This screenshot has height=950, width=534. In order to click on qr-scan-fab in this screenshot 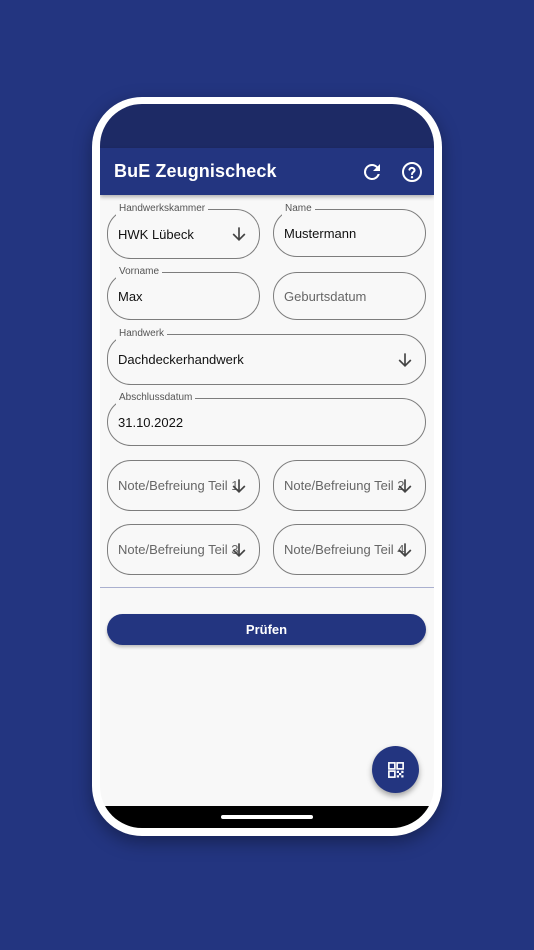, I will do `click(395, 769)`.